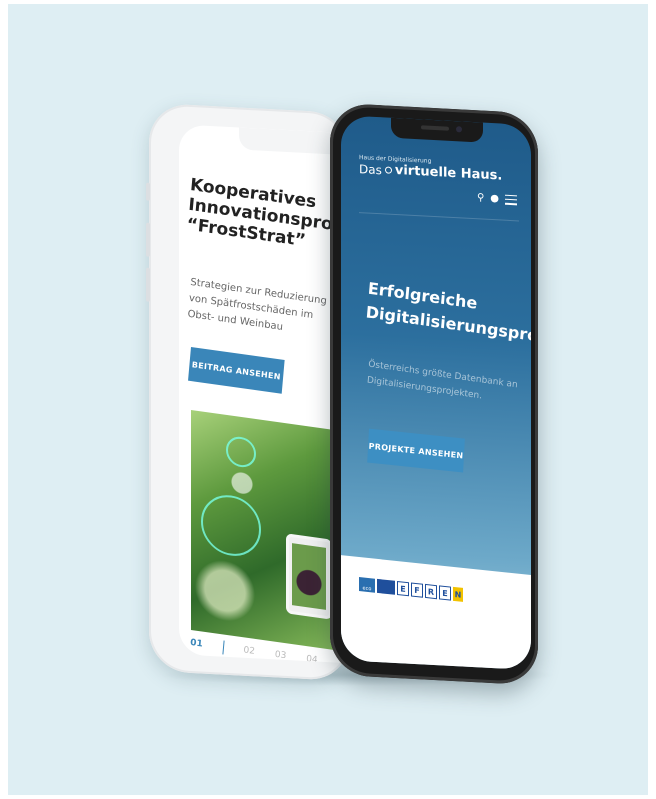  Describe the element at coordinates (437, 130) in the screenshot. I see `phone-notch` at that location.